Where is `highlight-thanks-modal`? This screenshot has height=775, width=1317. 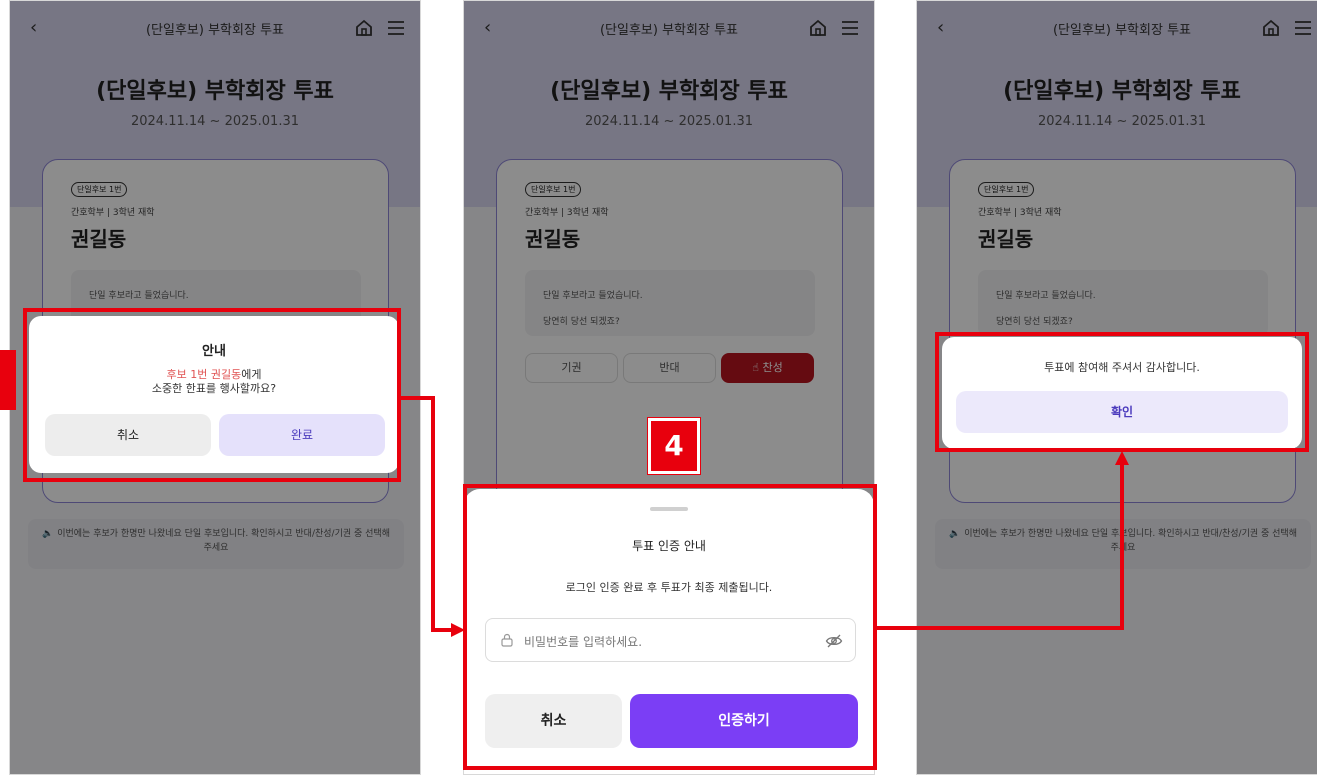 highlight-thanks-modal is located at coordinates (1122, 392).